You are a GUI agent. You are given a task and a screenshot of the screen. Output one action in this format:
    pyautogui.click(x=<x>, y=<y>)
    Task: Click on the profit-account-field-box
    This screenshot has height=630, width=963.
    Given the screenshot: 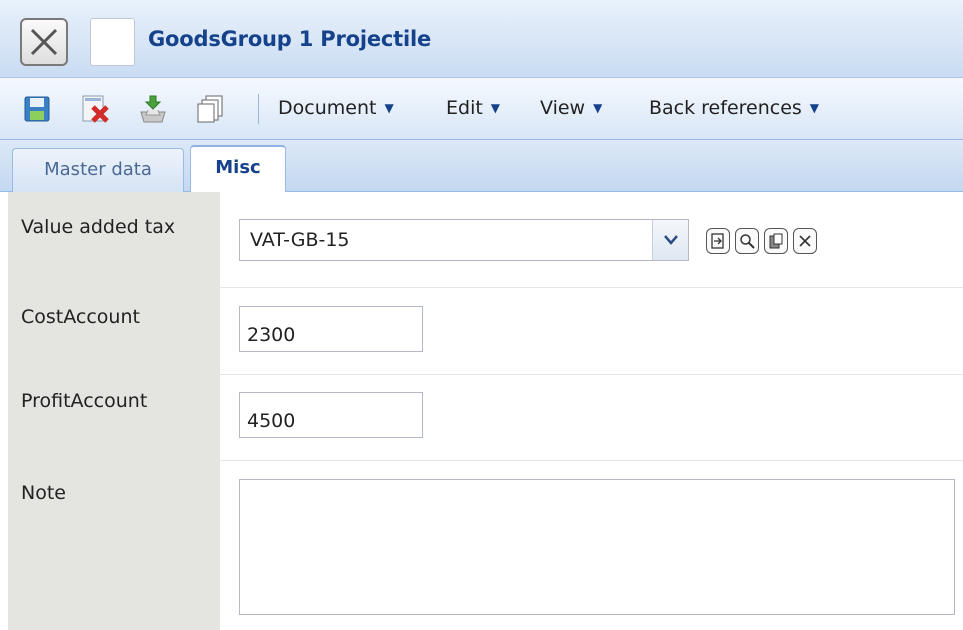 What is the action you would take?
    pyautogui.click(x=331, y=415)
    